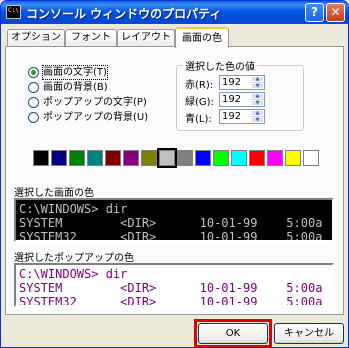 This screenshot has width=349, height=348. I want to click on radio-label: ポップアップの背景(U), so click(96, 117).